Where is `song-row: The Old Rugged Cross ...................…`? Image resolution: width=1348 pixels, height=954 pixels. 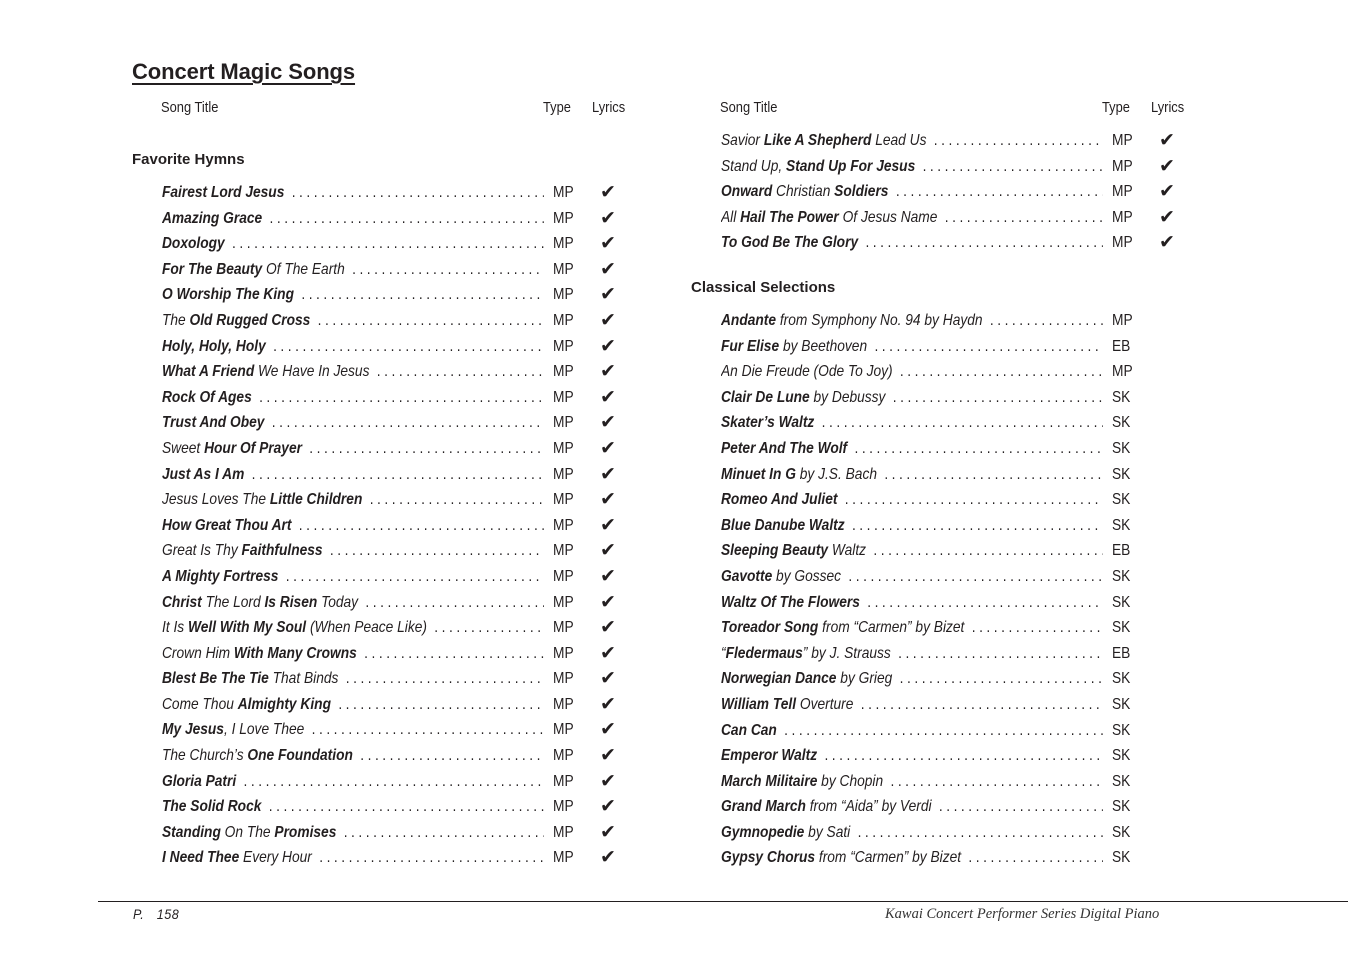
song-row: The Old Rugged Cross ...................… is located at coordinates (412, 322).